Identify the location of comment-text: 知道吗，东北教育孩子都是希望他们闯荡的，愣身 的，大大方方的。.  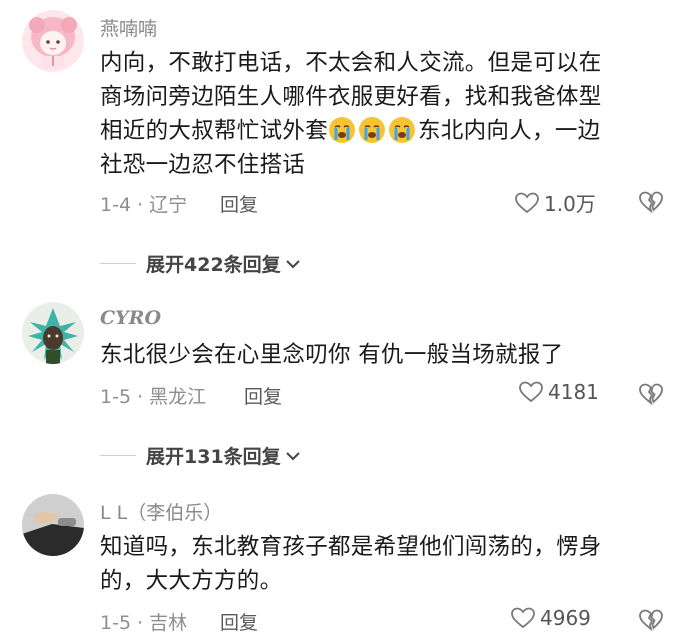
(385, 564).